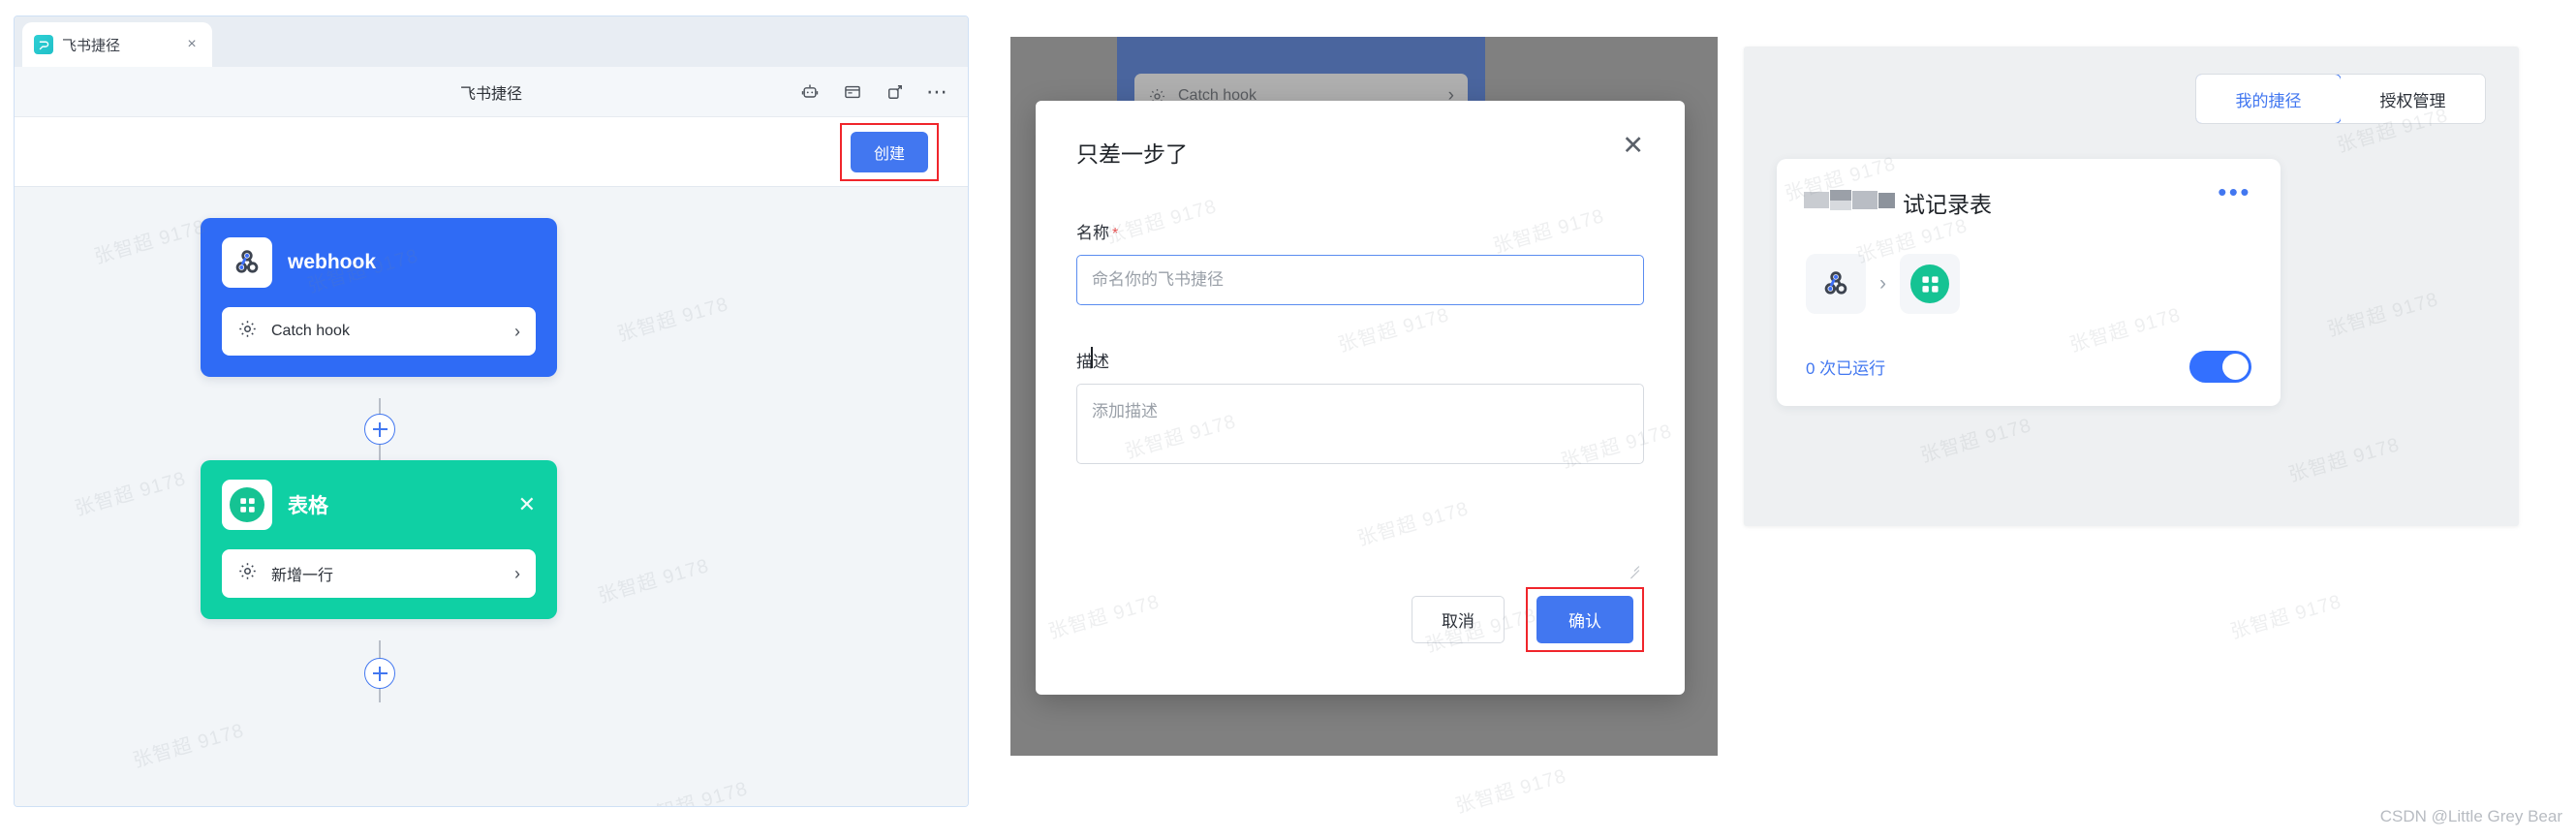 The height and width of the screenshot is (840, 2576). Describe the element at coordinates (895, 92) in the screenshot. I see `popout-icon` at that location.